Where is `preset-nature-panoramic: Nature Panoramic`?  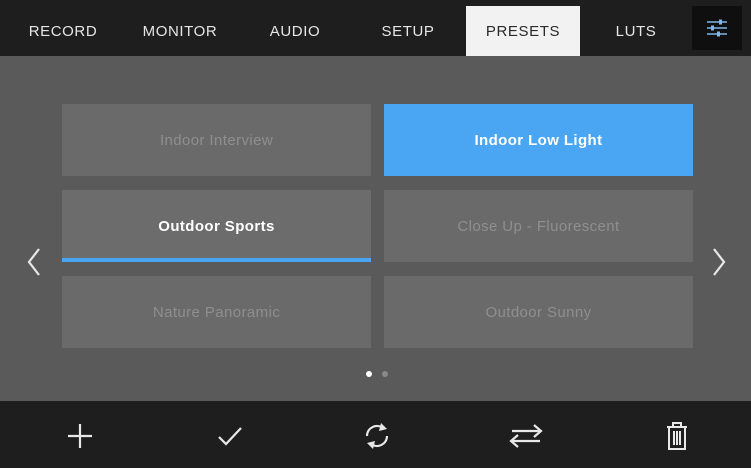 preset-nature-panoramic: Nature Panoramic is located at coordinates (216, 312).